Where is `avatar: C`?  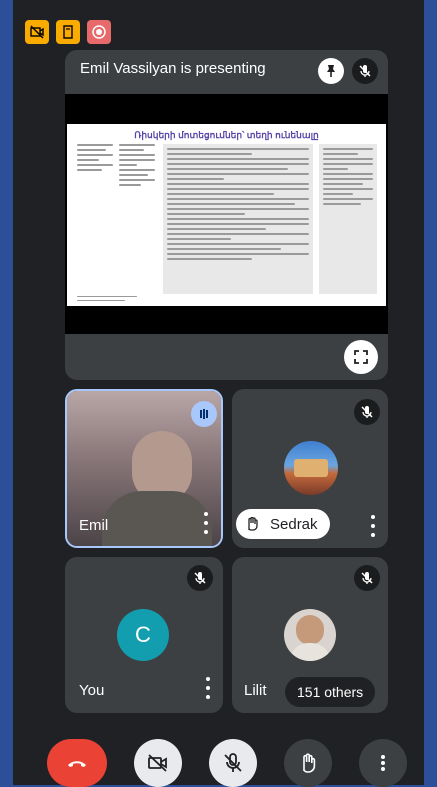
avatar: C is located at coordinates (143, 635).